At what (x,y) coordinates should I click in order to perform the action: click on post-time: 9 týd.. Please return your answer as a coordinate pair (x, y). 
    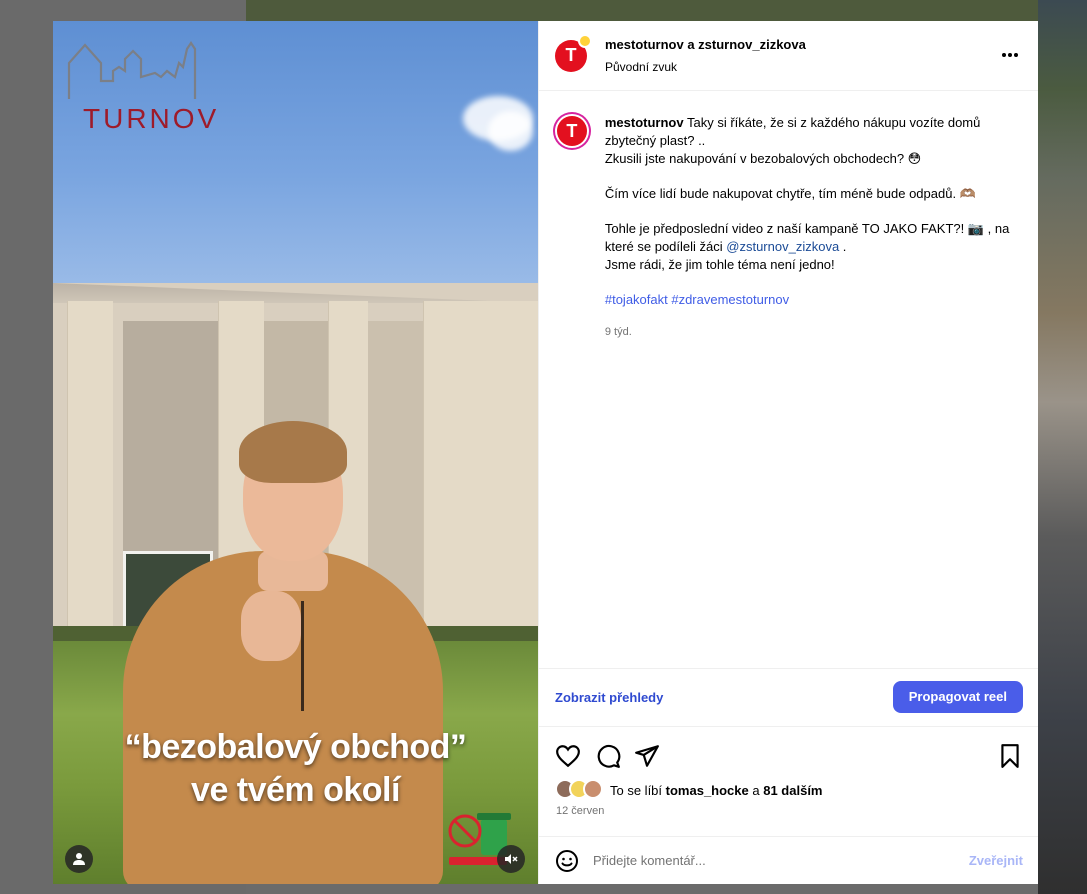
    Looking at the image, I should click on (814, 332).